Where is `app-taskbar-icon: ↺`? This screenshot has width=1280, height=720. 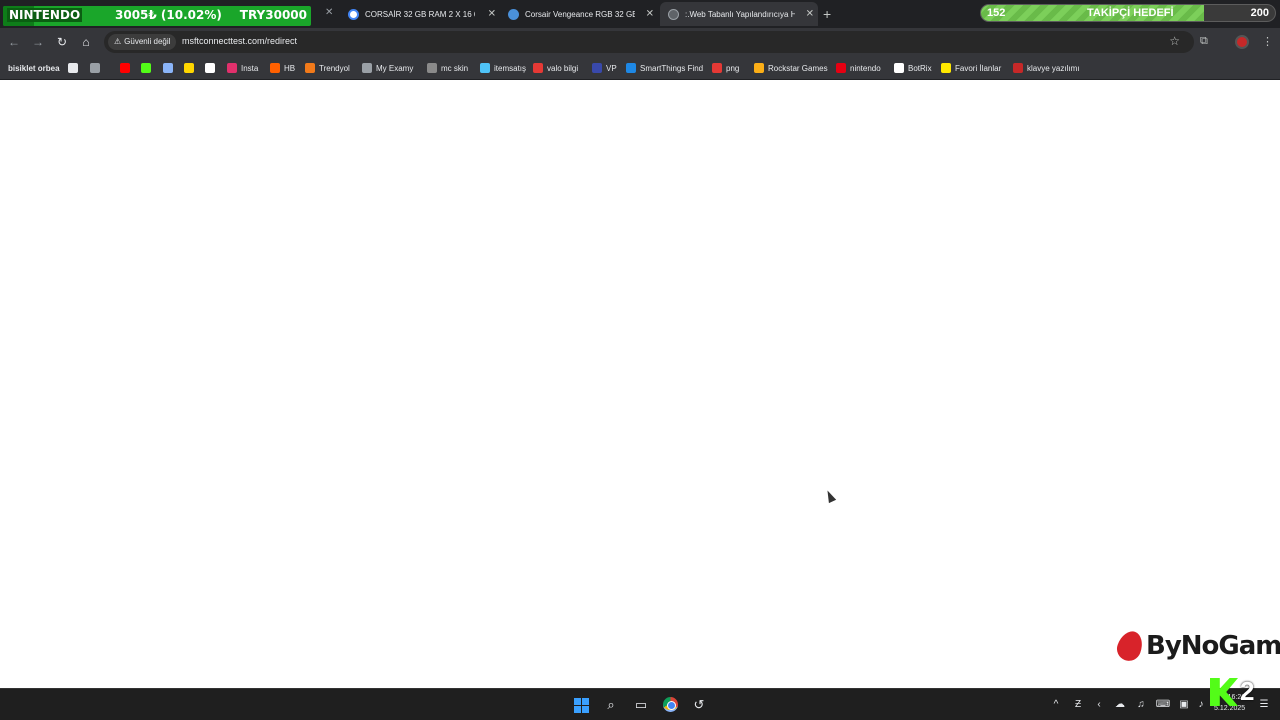 app-taskbar-icon: ↺ is located at coordinates (699, 705).